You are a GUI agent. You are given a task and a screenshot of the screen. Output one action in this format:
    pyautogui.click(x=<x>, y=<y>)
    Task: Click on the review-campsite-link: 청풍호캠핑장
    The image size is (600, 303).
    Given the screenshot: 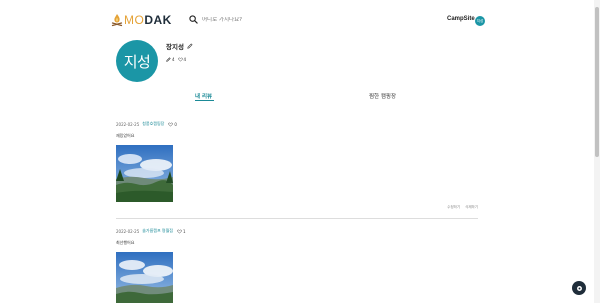 What is the action you would take?
    pyautogui.click(x=153, y=124)
    